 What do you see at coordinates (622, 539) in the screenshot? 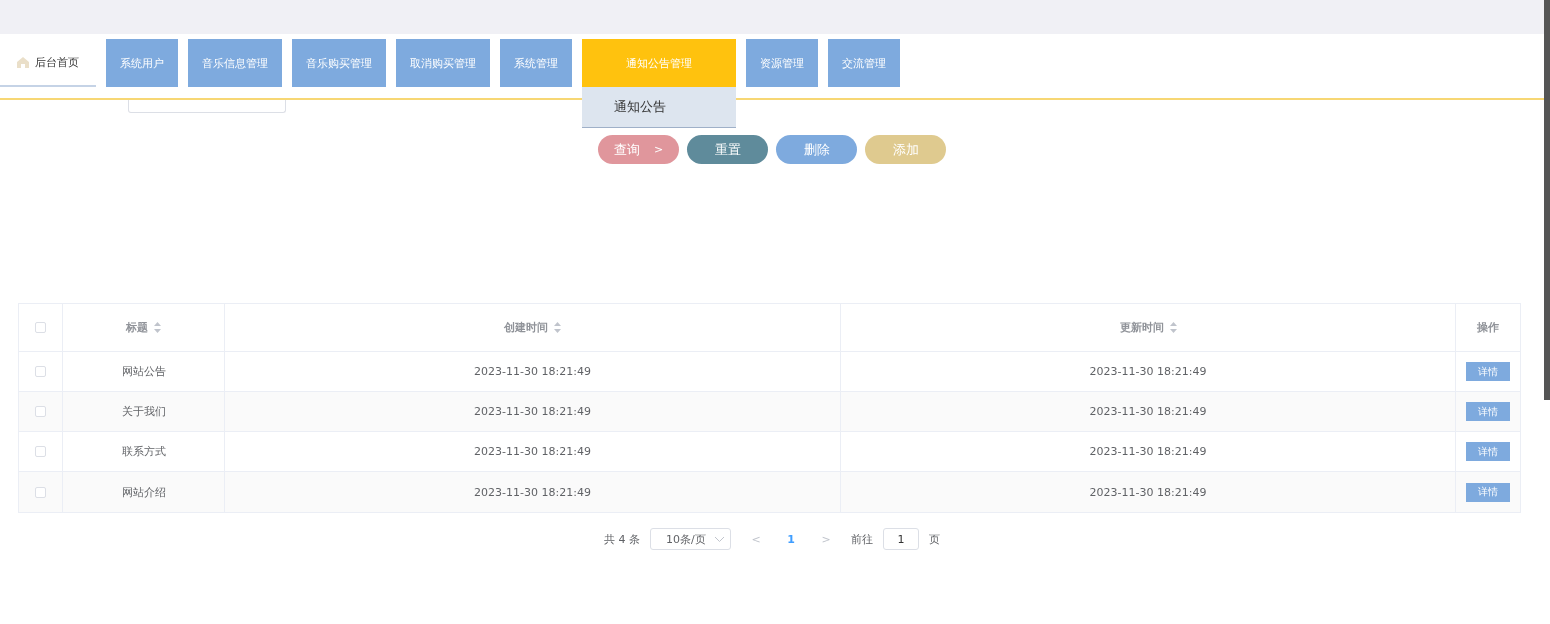
I see `total-count: 共 4 条` at bounding box center [622, 539].